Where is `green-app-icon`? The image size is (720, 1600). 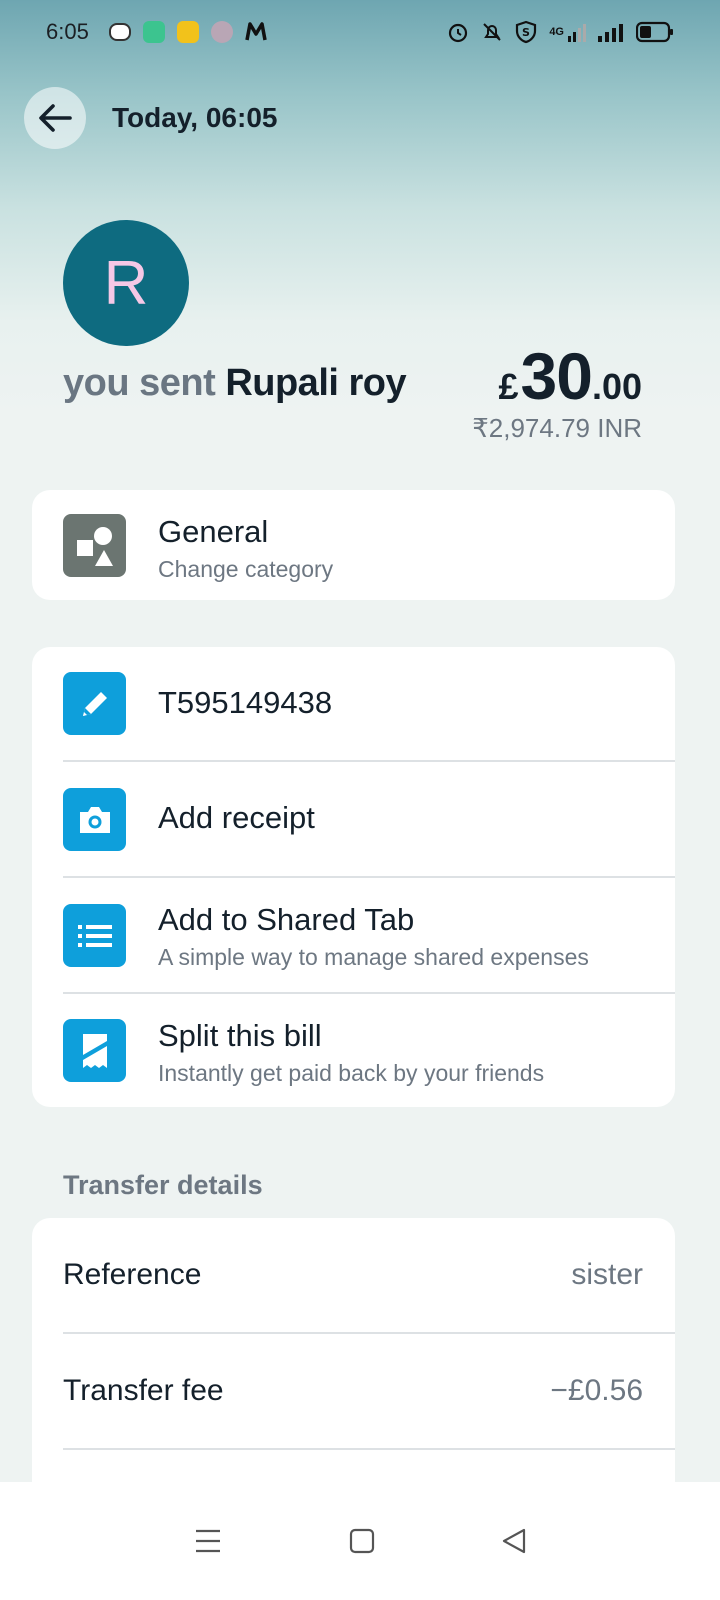
green-app-icon is located at coordinates (153, 32).